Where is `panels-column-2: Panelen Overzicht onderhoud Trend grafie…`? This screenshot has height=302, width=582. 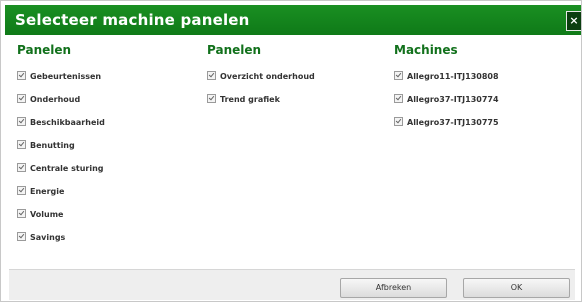
panels-column-2: Panelen Overzicht onderhoud Trend grafie… is located at coordinates (261, 77).